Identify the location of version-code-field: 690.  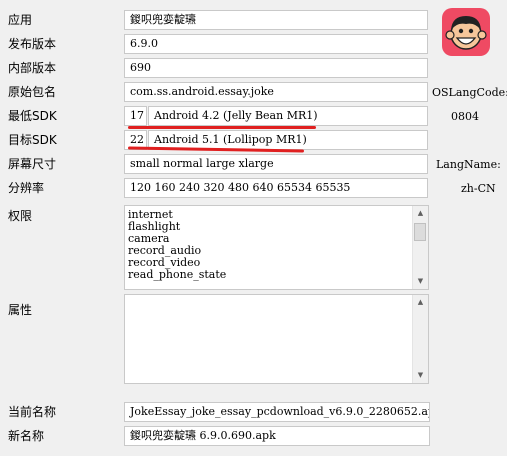
(276, 68).